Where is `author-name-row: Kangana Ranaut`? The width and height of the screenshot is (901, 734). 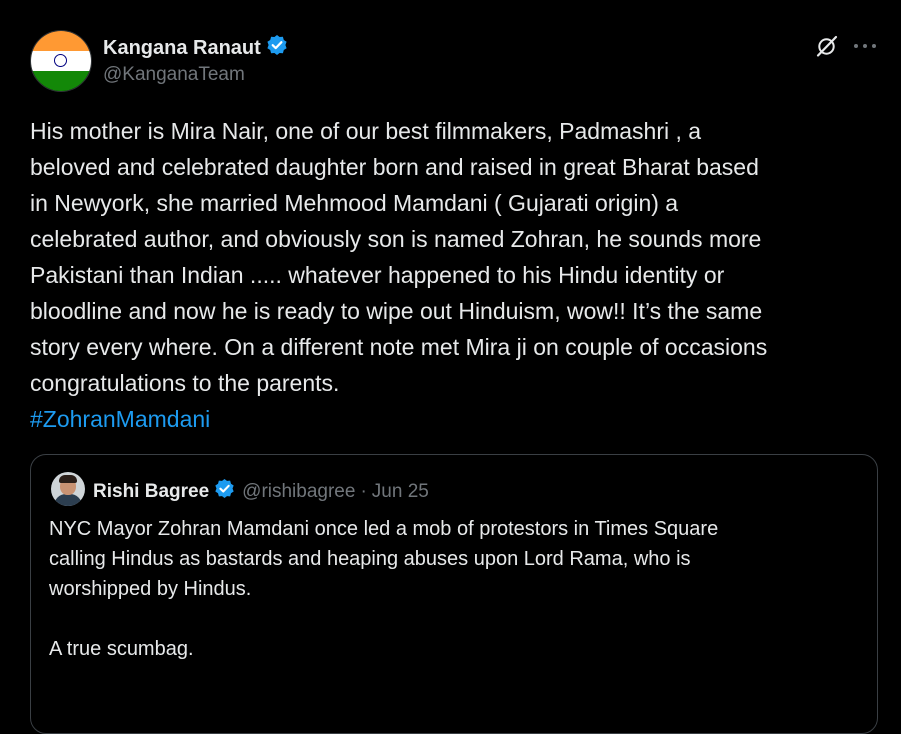 author-name-row: Kangana Ranaut is located at coordinates (195, 48).